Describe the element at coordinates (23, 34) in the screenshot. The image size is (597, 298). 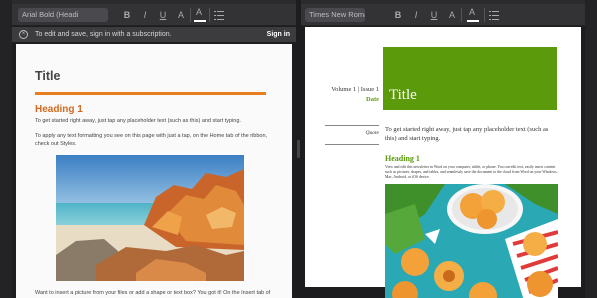
I see `close-circle-icon: ×` at that location.